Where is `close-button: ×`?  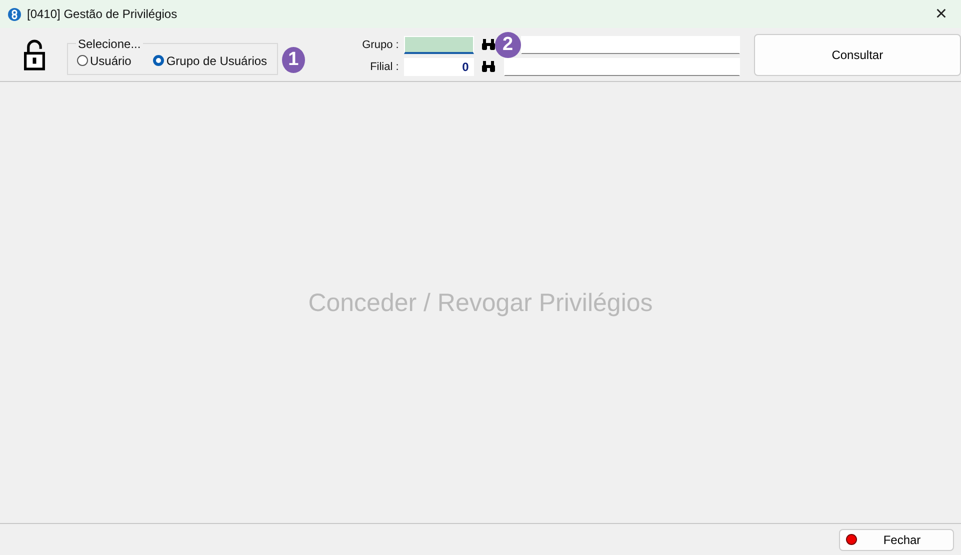
close-button: × is located at coordinates (941, 14).